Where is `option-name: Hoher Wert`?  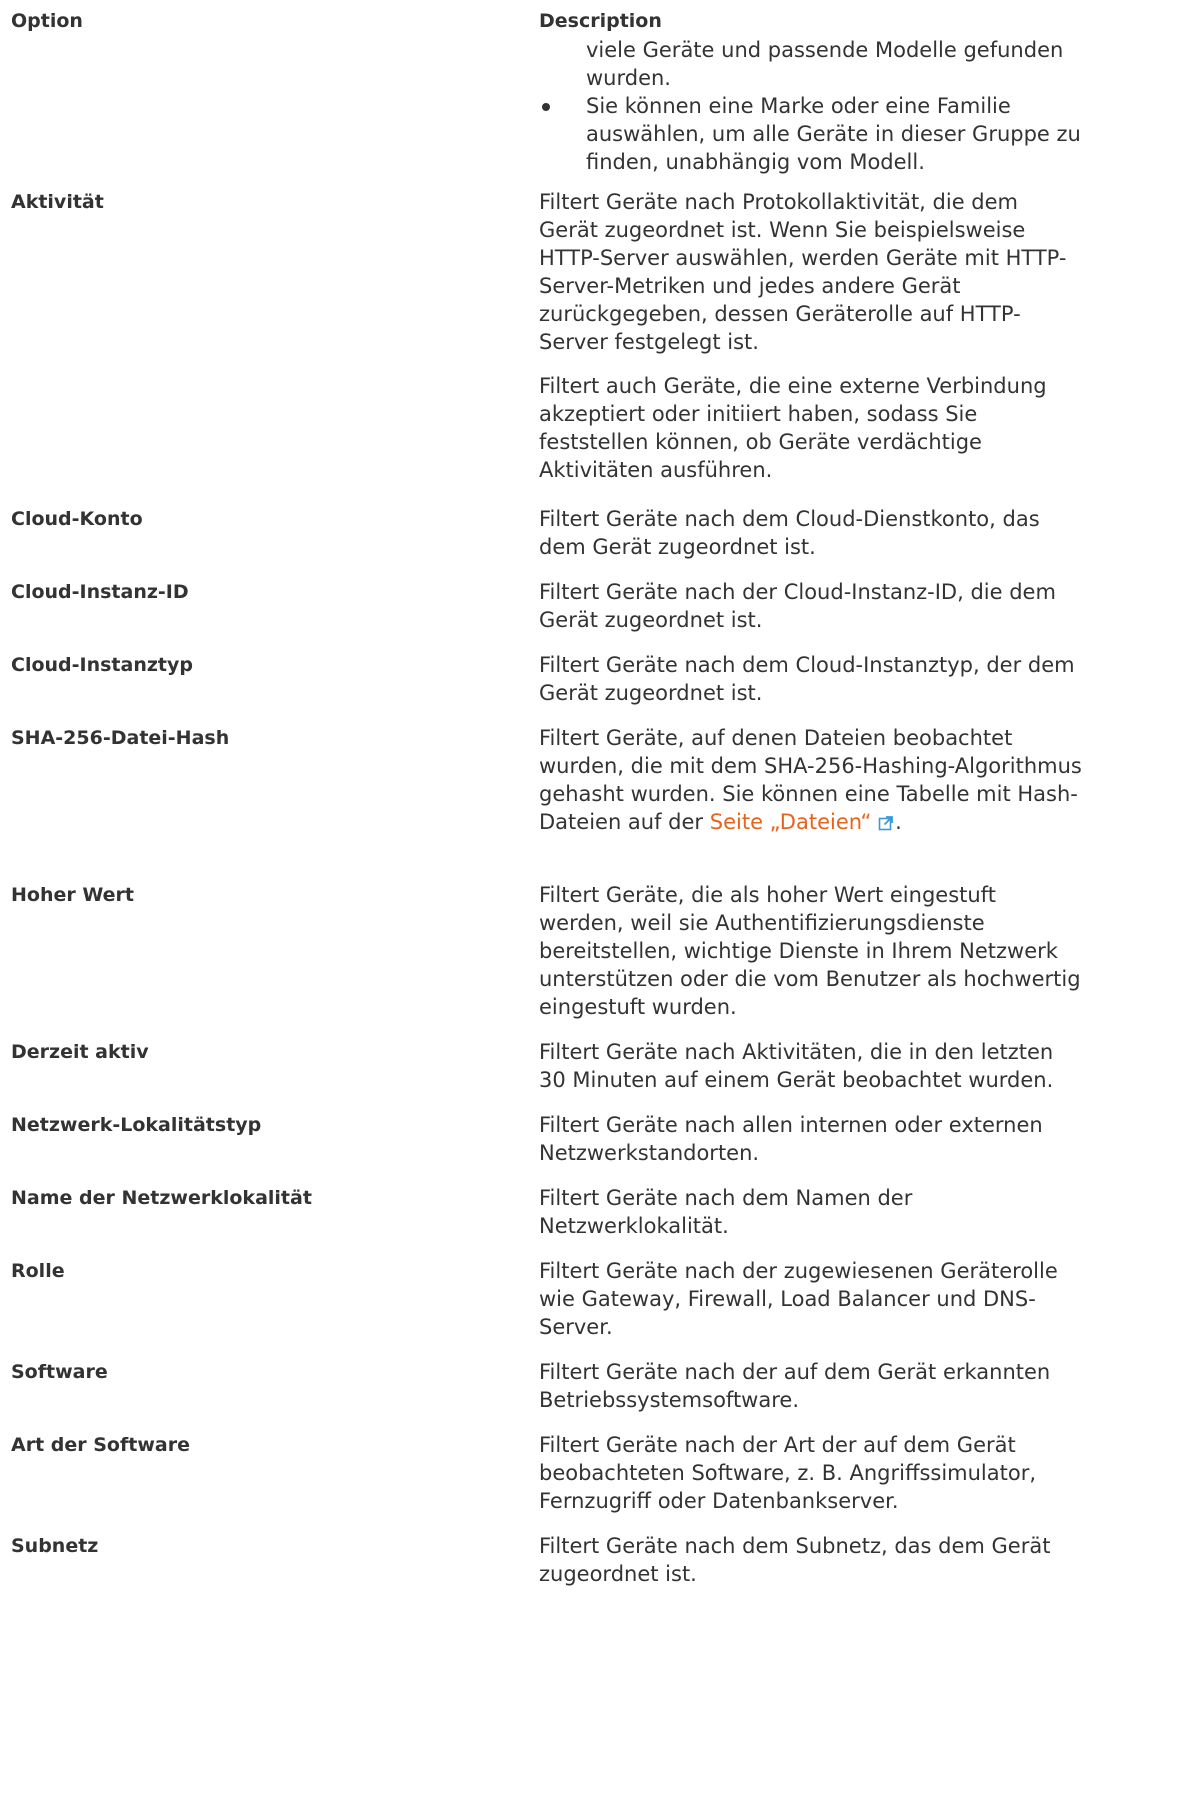
option-name: Hoher Wert is located at coordinates (72, 895).